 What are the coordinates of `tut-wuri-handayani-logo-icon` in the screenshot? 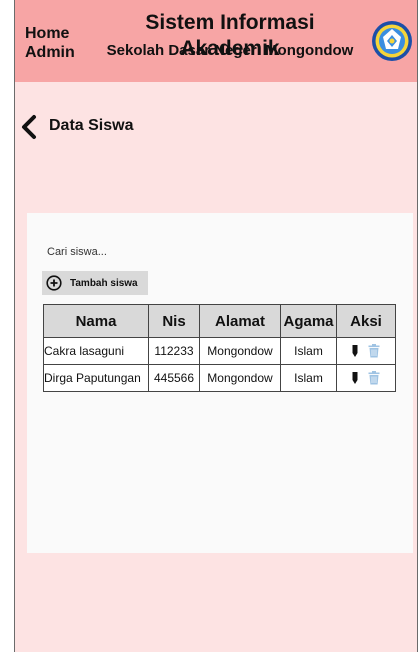 It's located at (392, 41).